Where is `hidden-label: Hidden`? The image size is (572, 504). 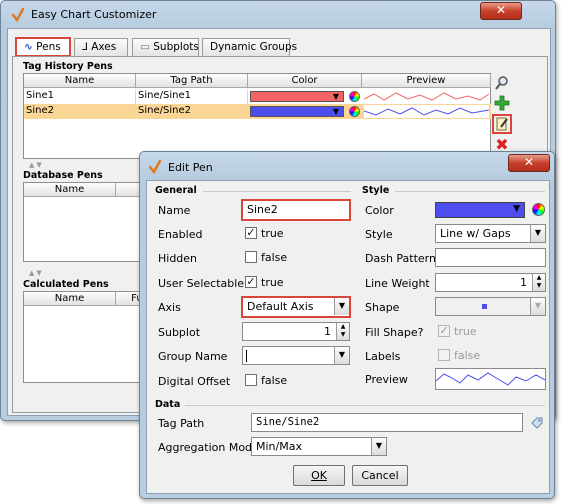
hidden-label: Hidden is located at coordinates (178, 258).